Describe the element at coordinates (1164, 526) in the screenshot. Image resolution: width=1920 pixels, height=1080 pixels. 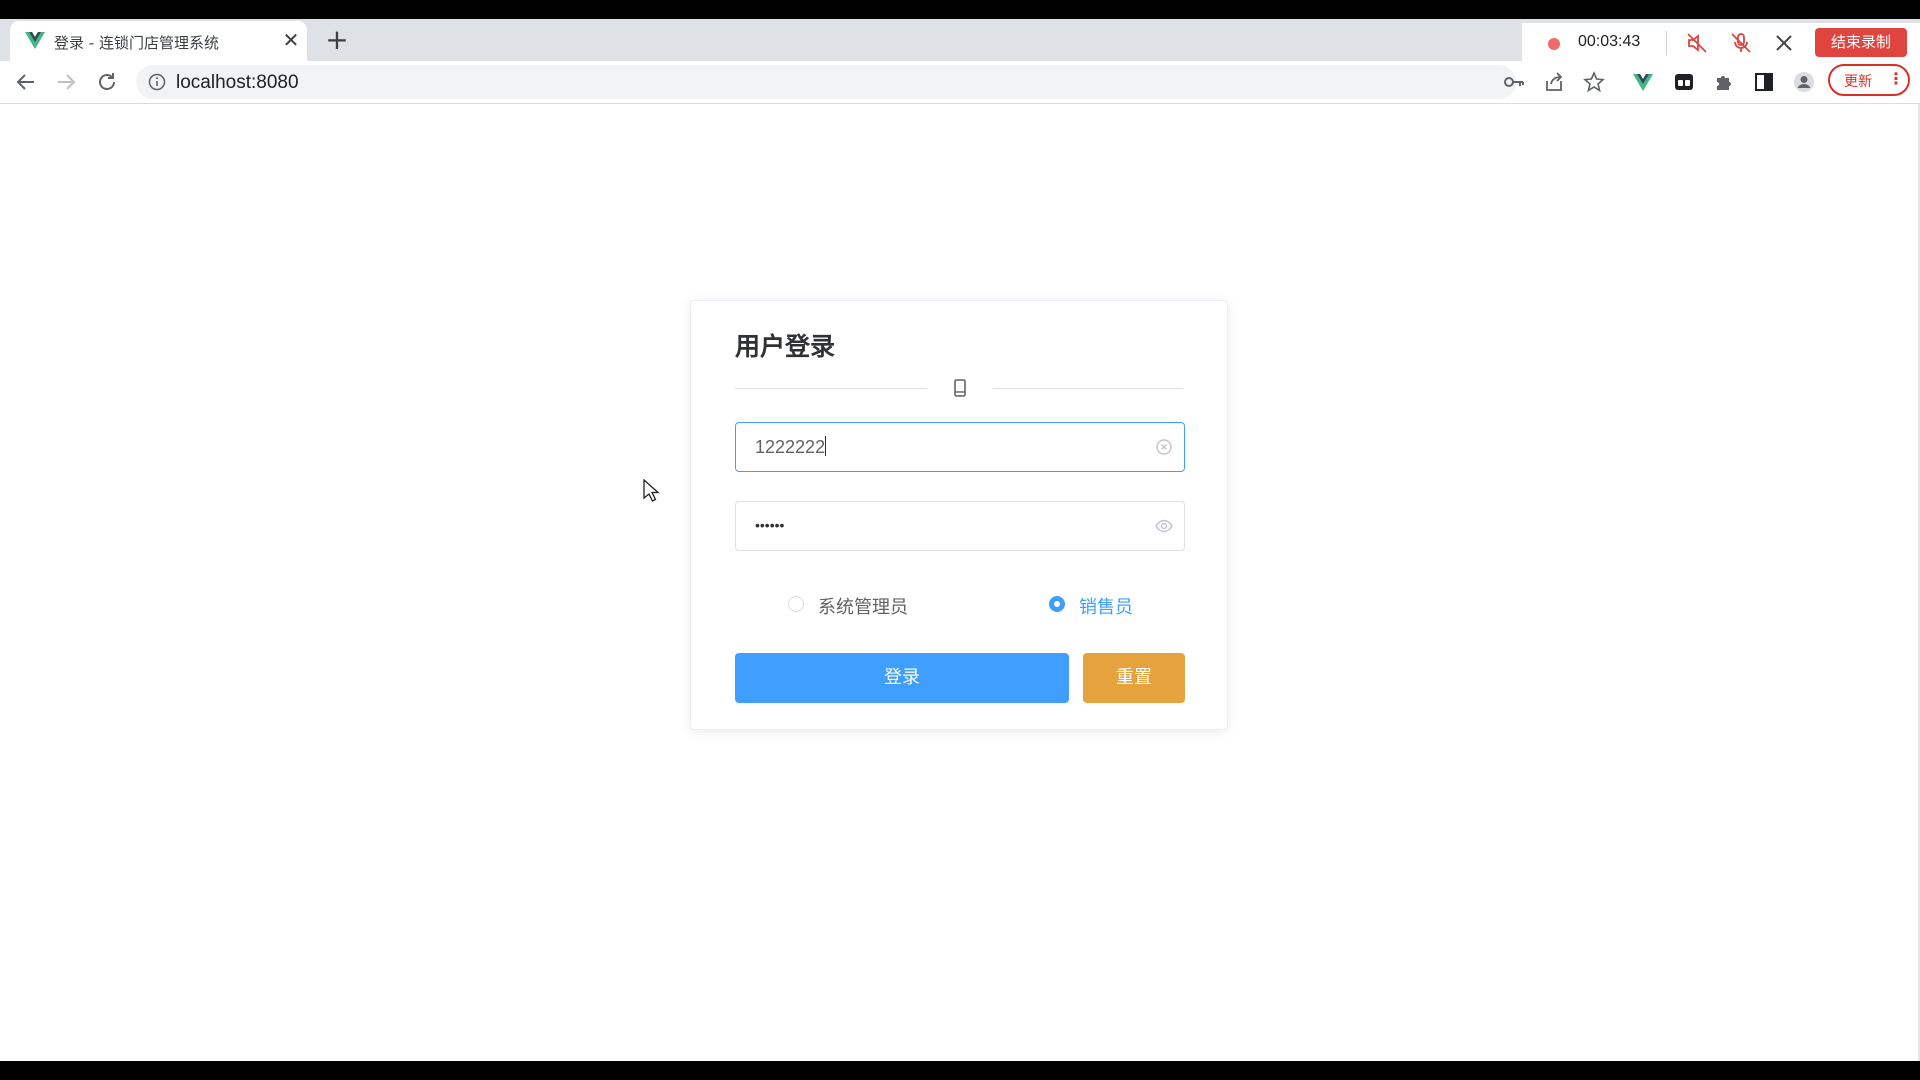
I see `show-password-eye-icon` at that location.